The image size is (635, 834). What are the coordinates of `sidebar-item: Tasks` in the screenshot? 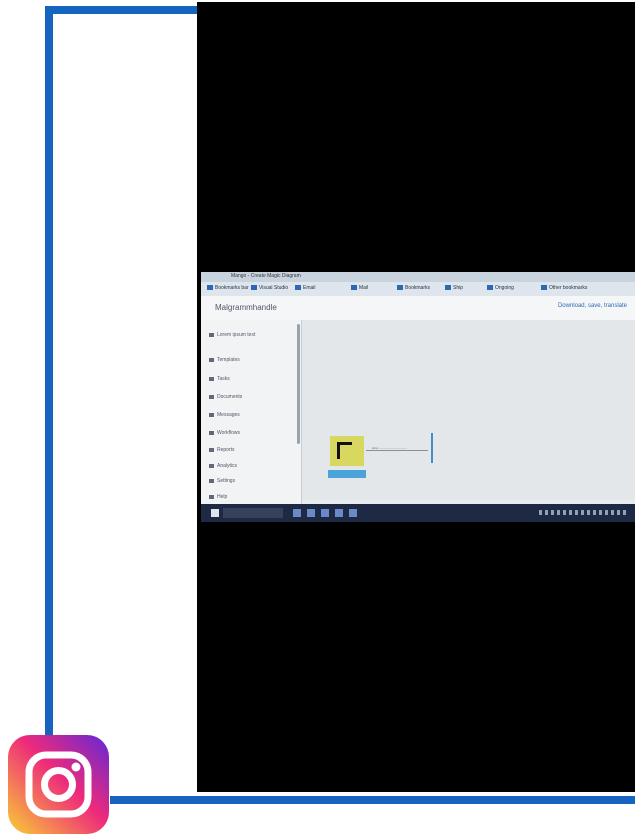 It's located at (219, 379).